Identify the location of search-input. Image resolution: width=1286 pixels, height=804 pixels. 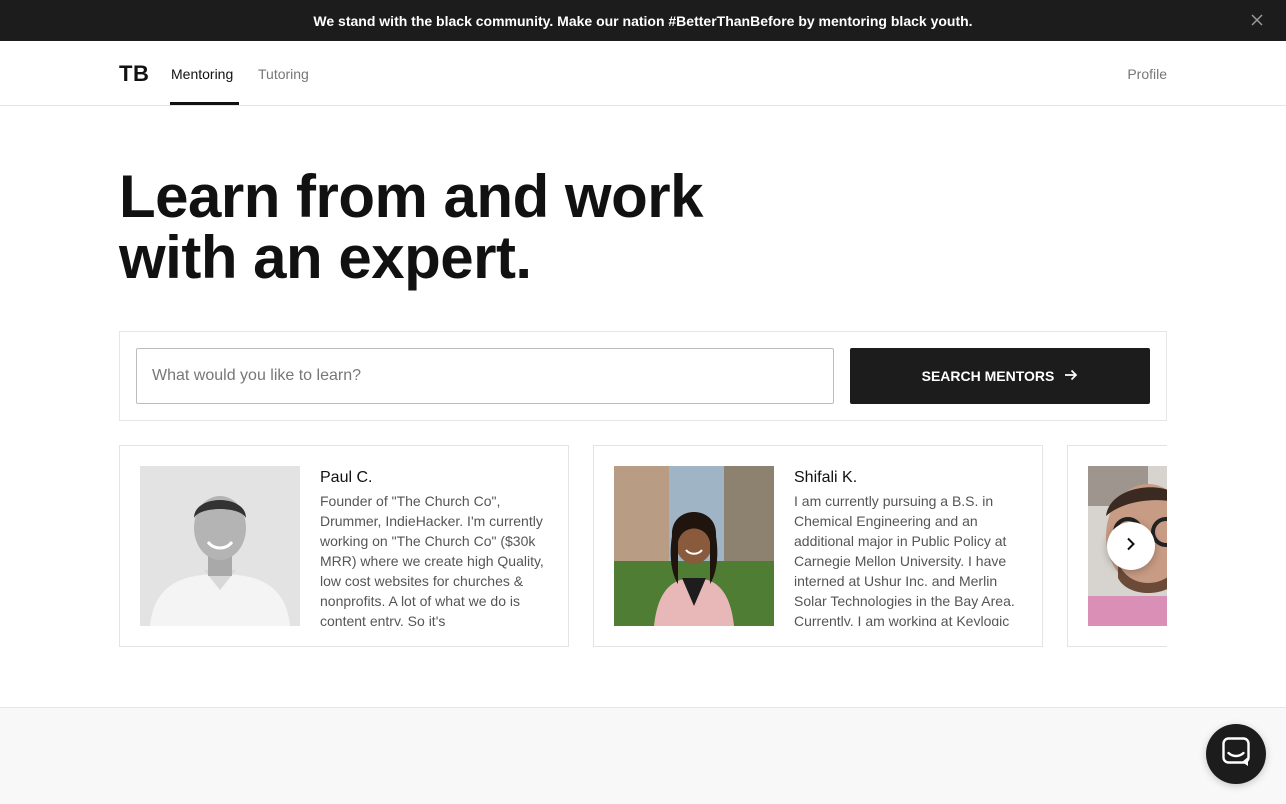
(485, 376).